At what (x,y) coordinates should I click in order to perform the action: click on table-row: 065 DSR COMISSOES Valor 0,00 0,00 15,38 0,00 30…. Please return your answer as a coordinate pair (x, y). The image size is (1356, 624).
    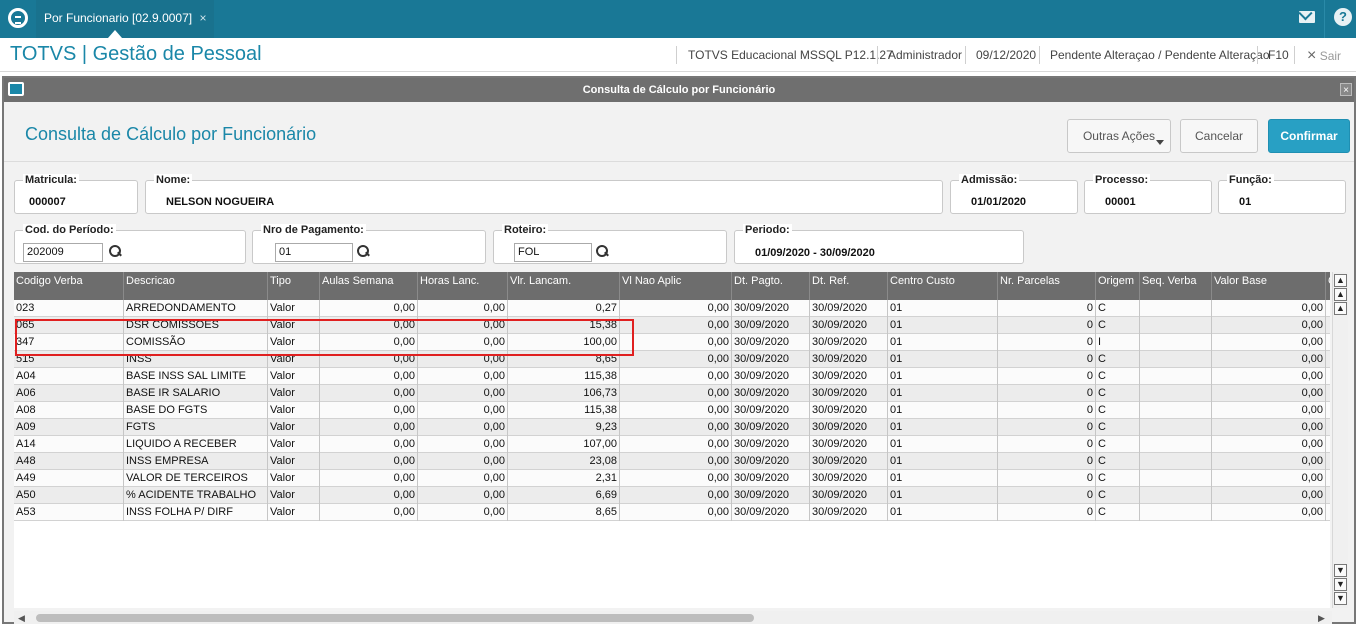
    Looking at the image, I should click on (672, 325).